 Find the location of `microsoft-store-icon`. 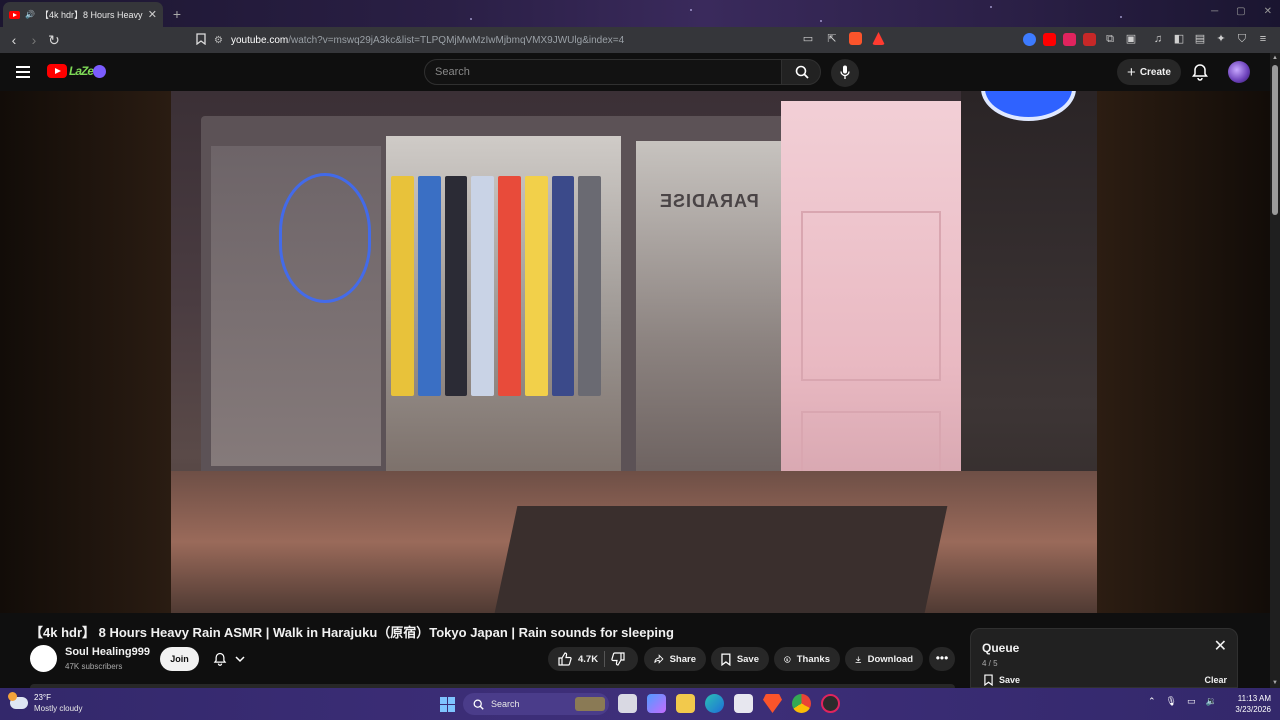

microsoft-store-icon is located at coordinates (743, 703).